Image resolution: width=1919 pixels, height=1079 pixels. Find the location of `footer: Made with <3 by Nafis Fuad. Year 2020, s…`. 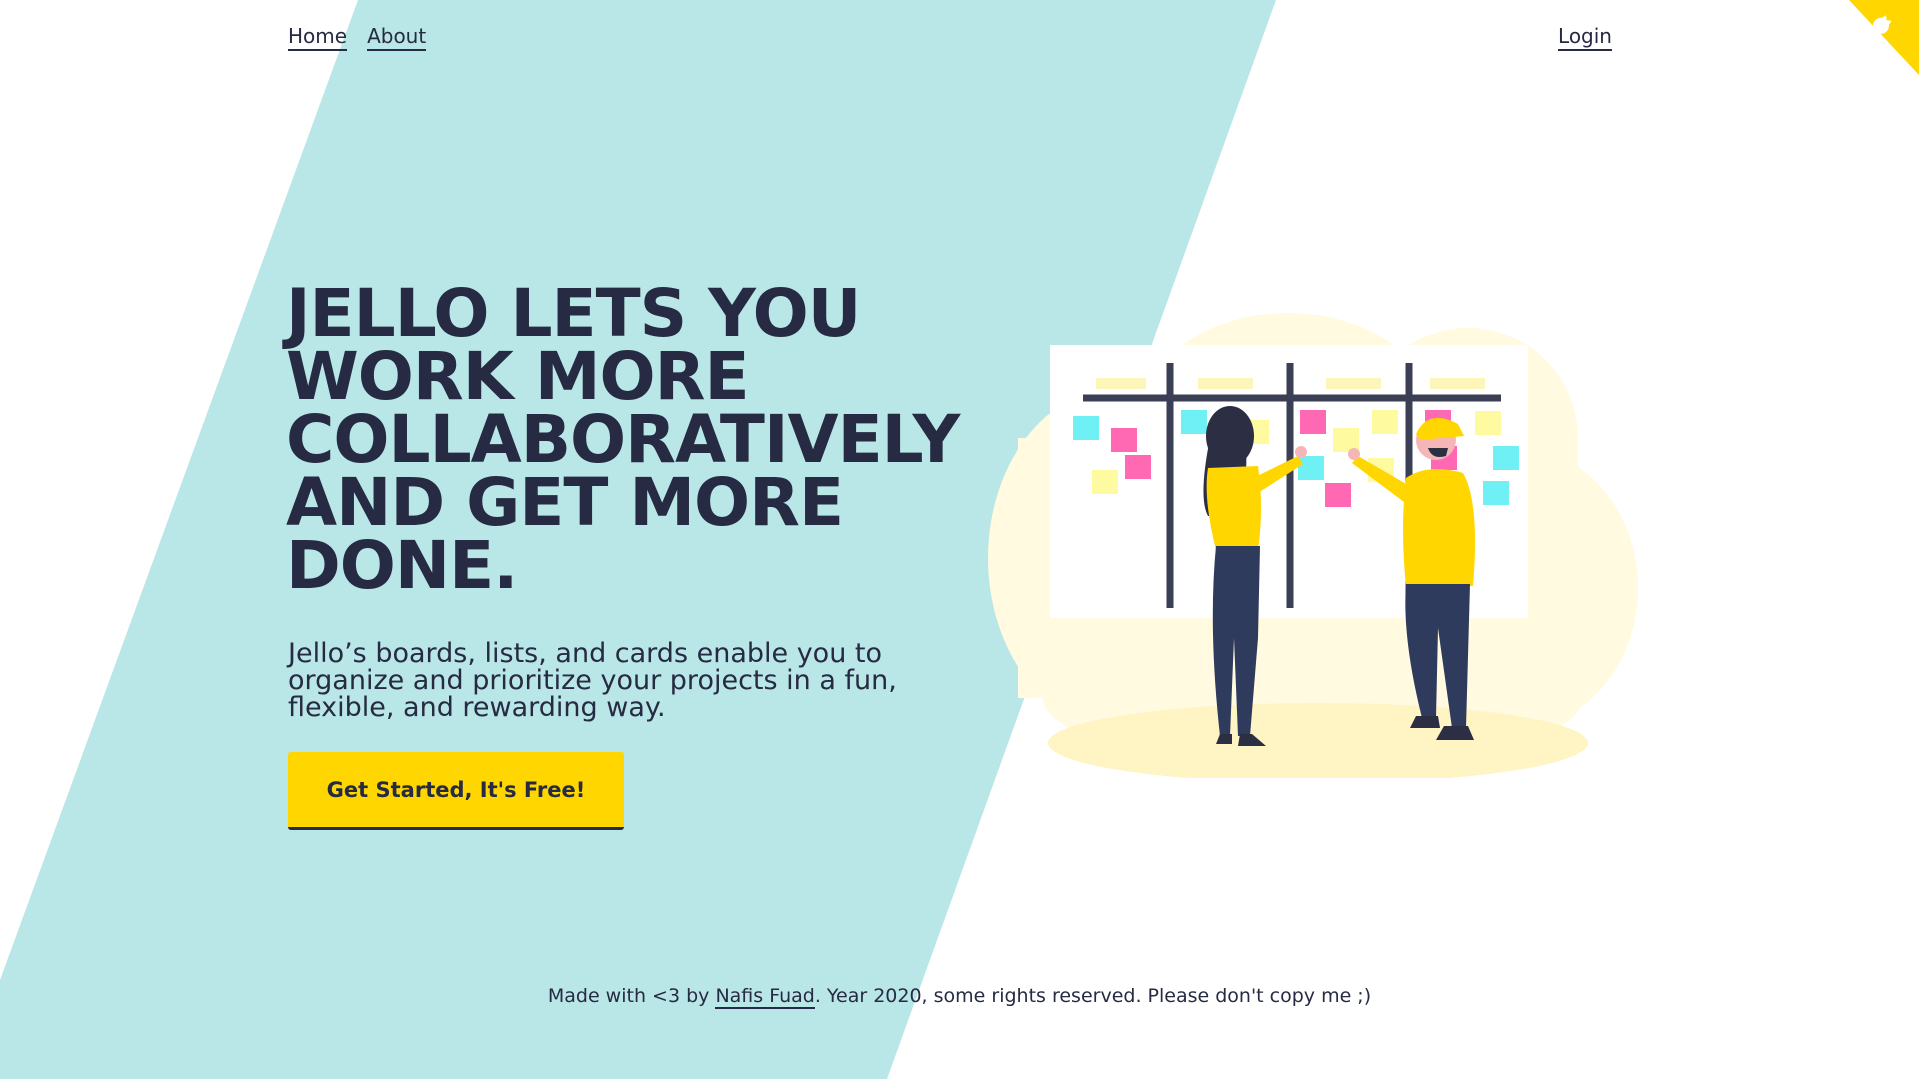

footer: Made with <3 by Nafis Fuad. Year 2020, s… is located at coordinates (959, 997).